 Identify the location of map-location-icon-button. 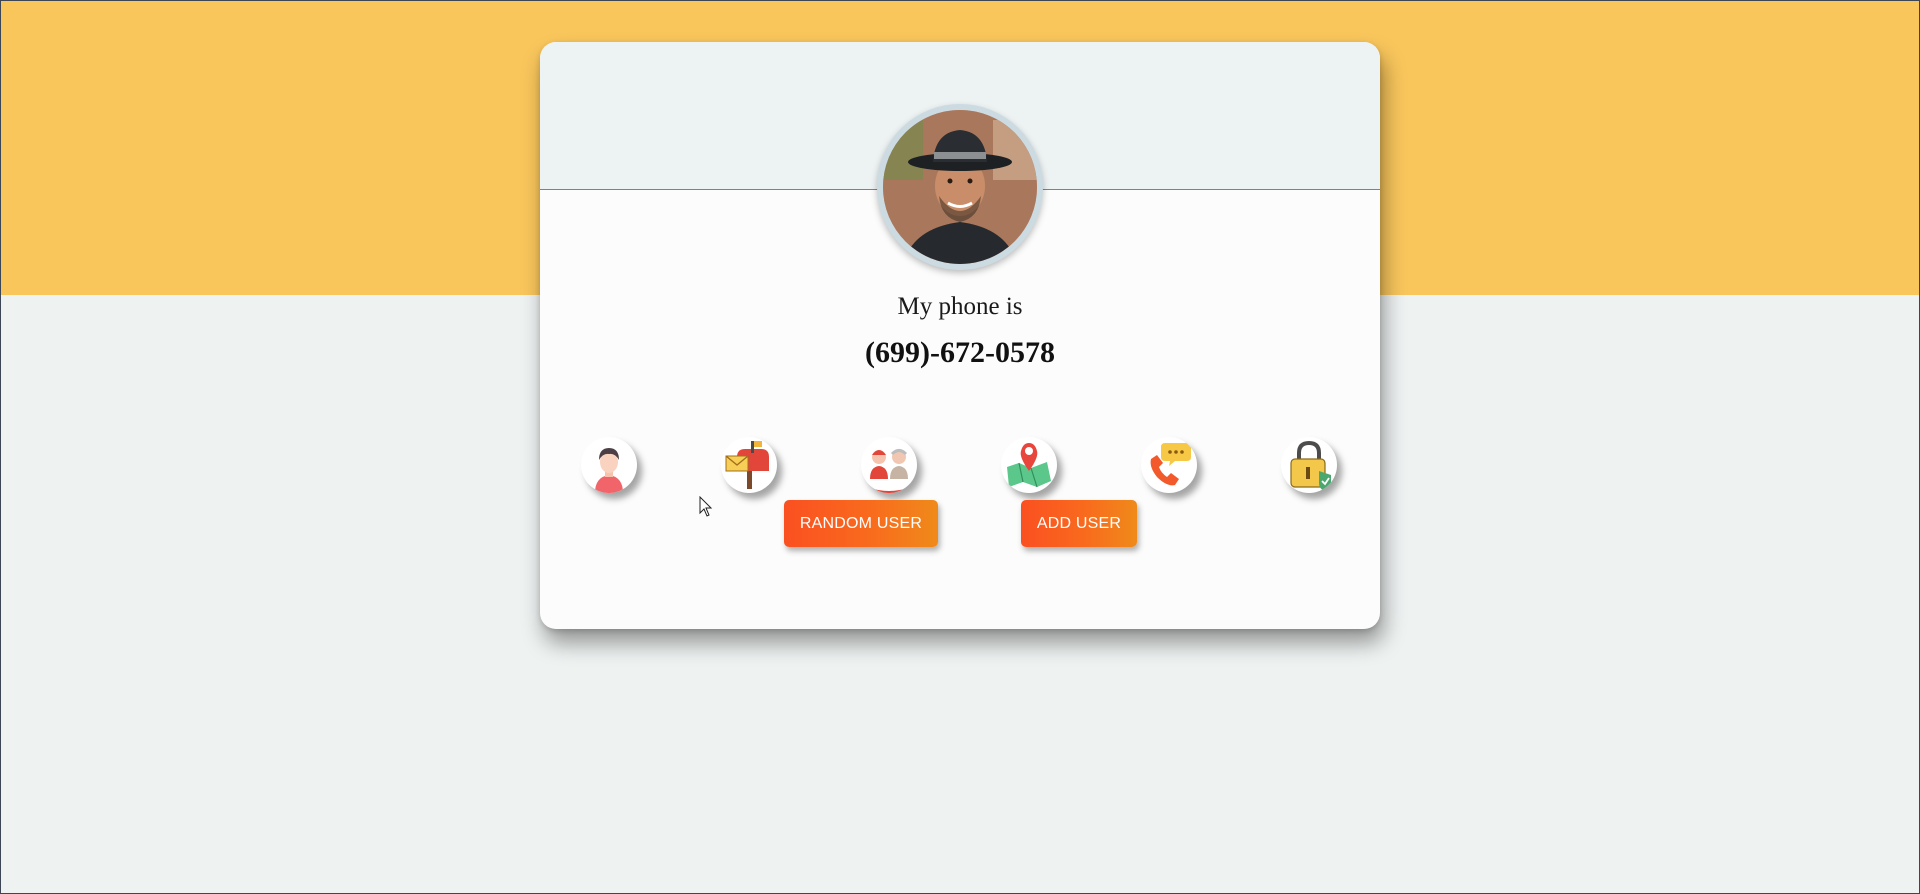
(1029, 465).